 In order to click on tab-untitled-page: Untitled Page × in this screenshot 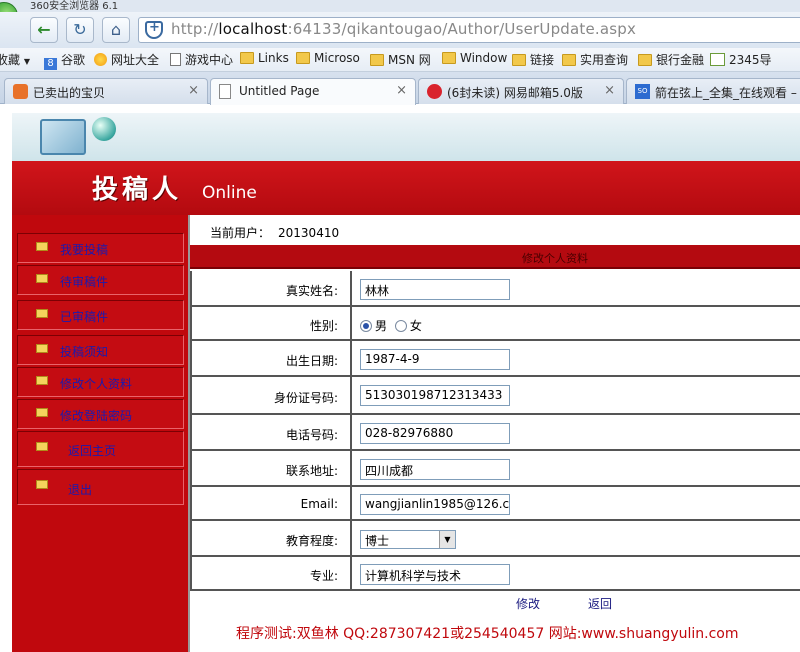, I will do `click(313, 91)`.